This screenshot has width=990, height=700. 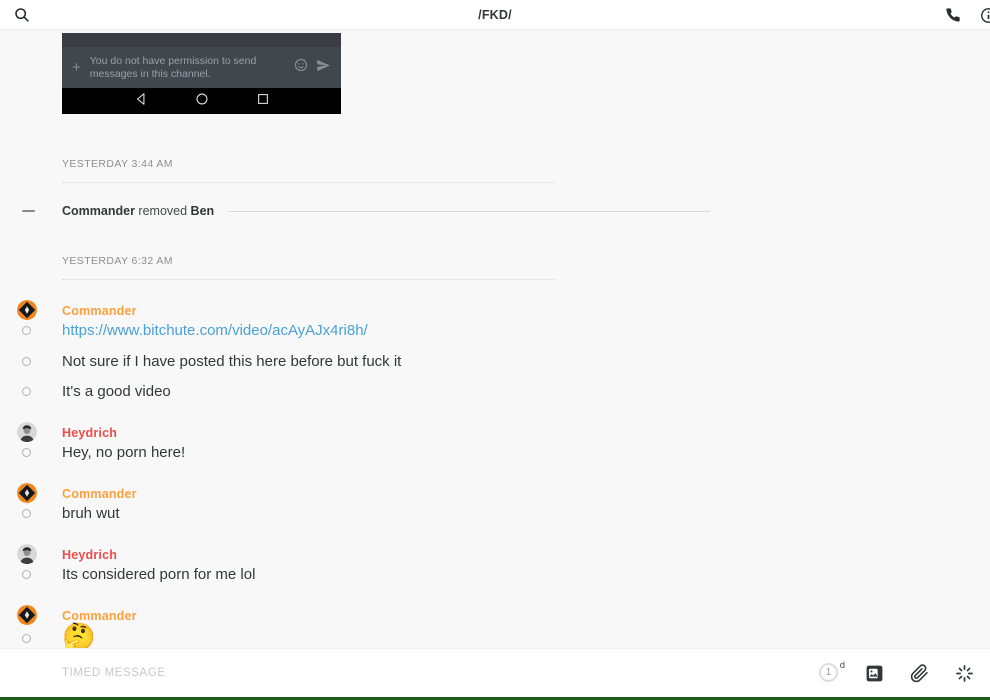 What do you see at coordinates (201, 40) in the screenshot?
I see `screenshot-top-strip` at bounding box center [201, 40].